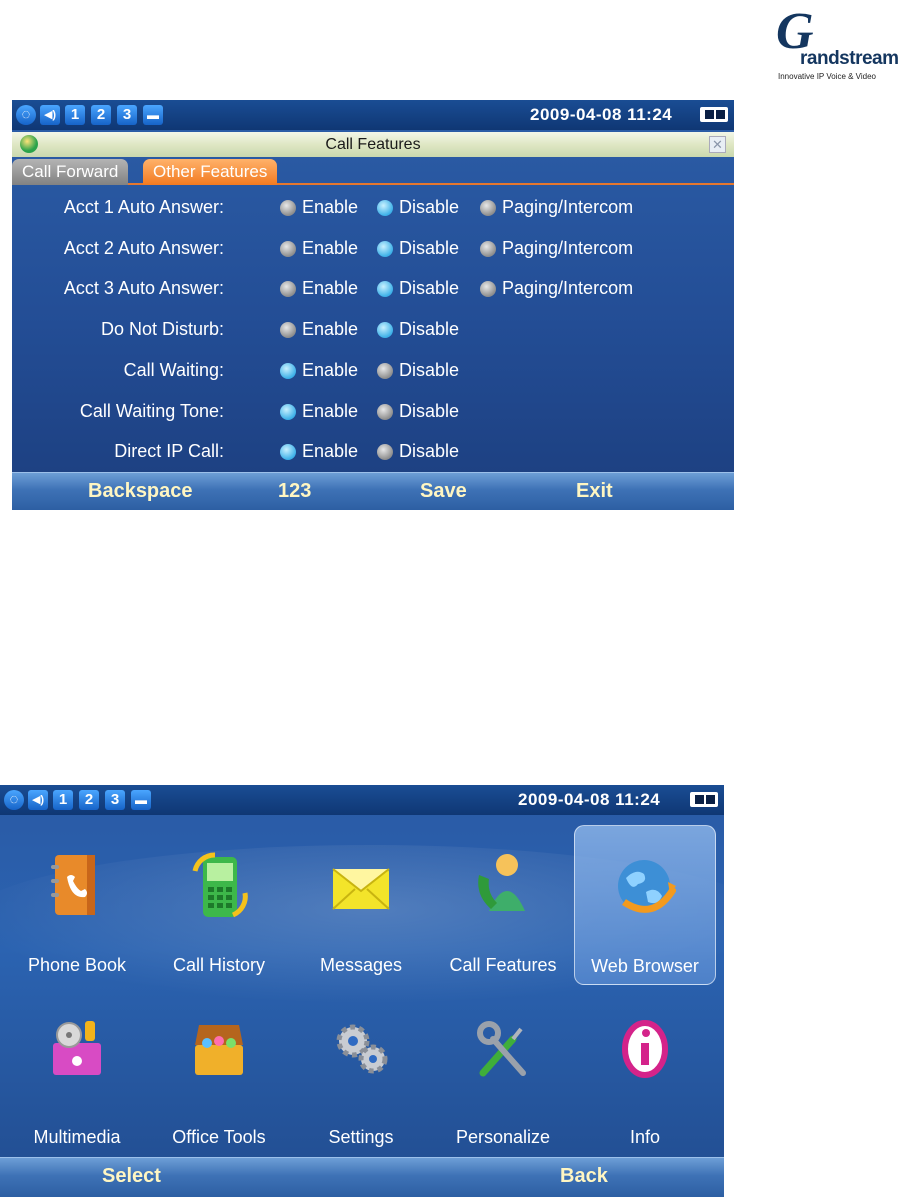 This screenshot has height=1197, width=908. Describe the element at coordinates (503, 965) in the screenshot. I see `menu-label: Call Features` at that location.